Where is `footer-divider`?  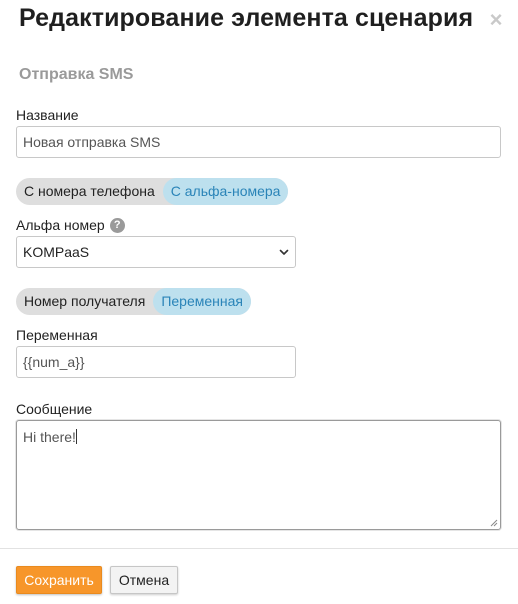 footer-divider is located at coordinates (259, 548).